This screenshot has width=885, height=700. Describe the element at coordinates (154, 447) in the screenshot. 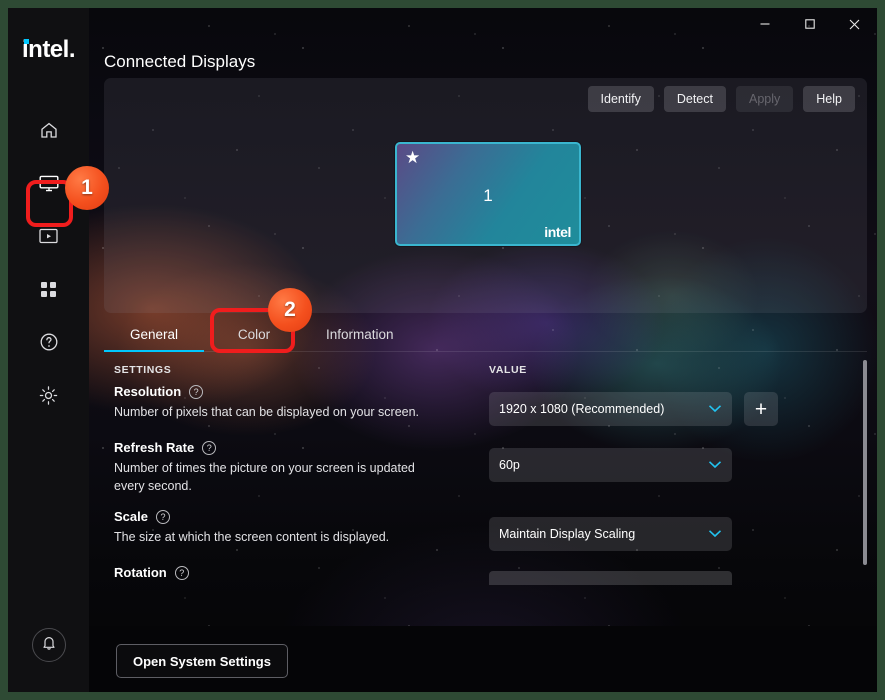

I see `setting-name: Refresh Rate` at that location.